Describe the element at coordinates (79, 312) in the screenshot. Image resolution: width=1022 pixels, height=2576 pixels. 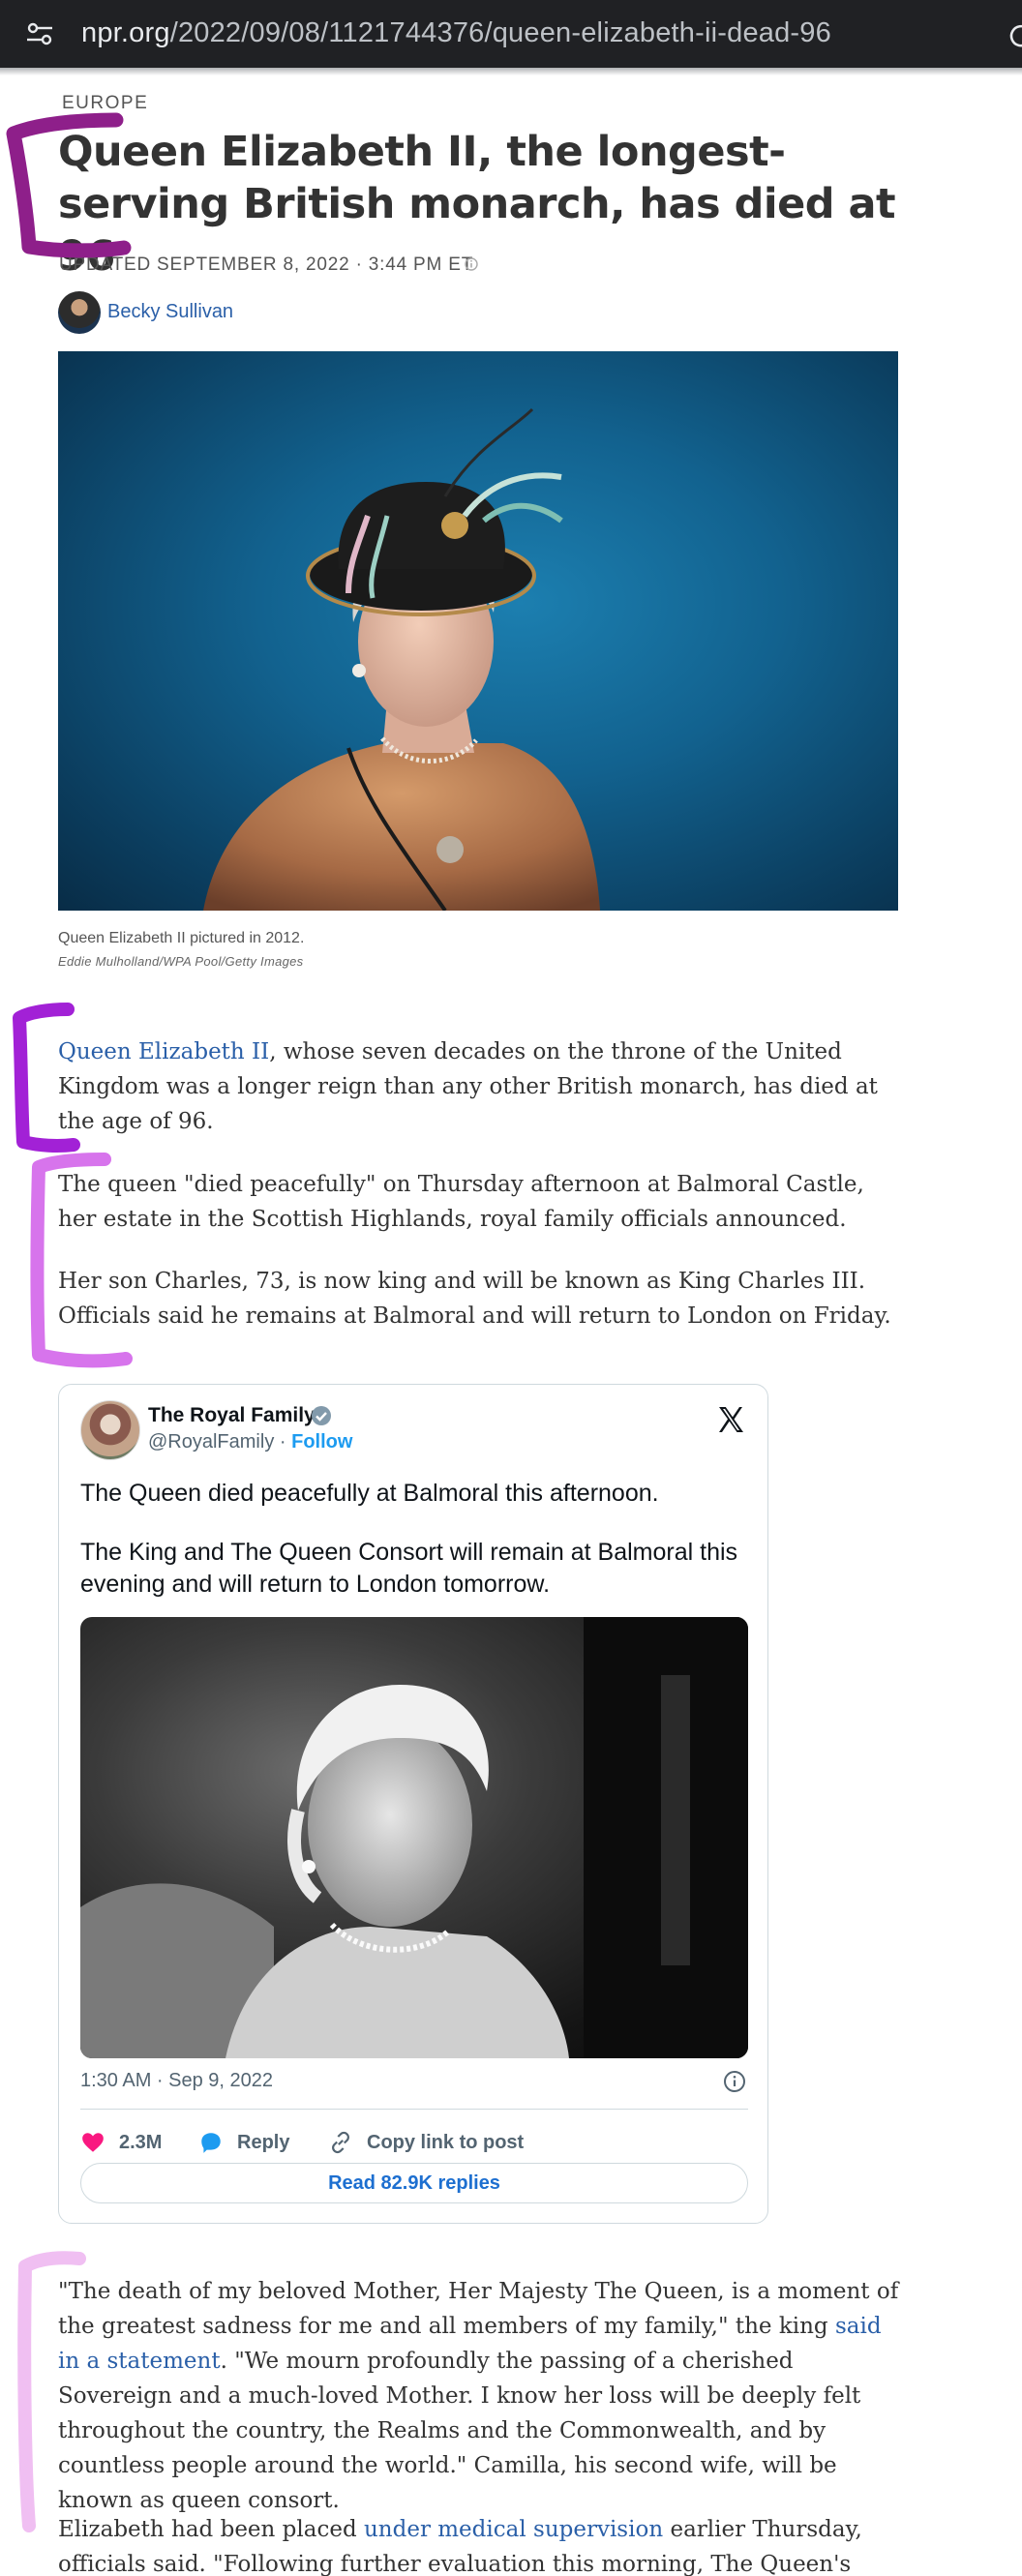
I see `author-avatar` at that location.